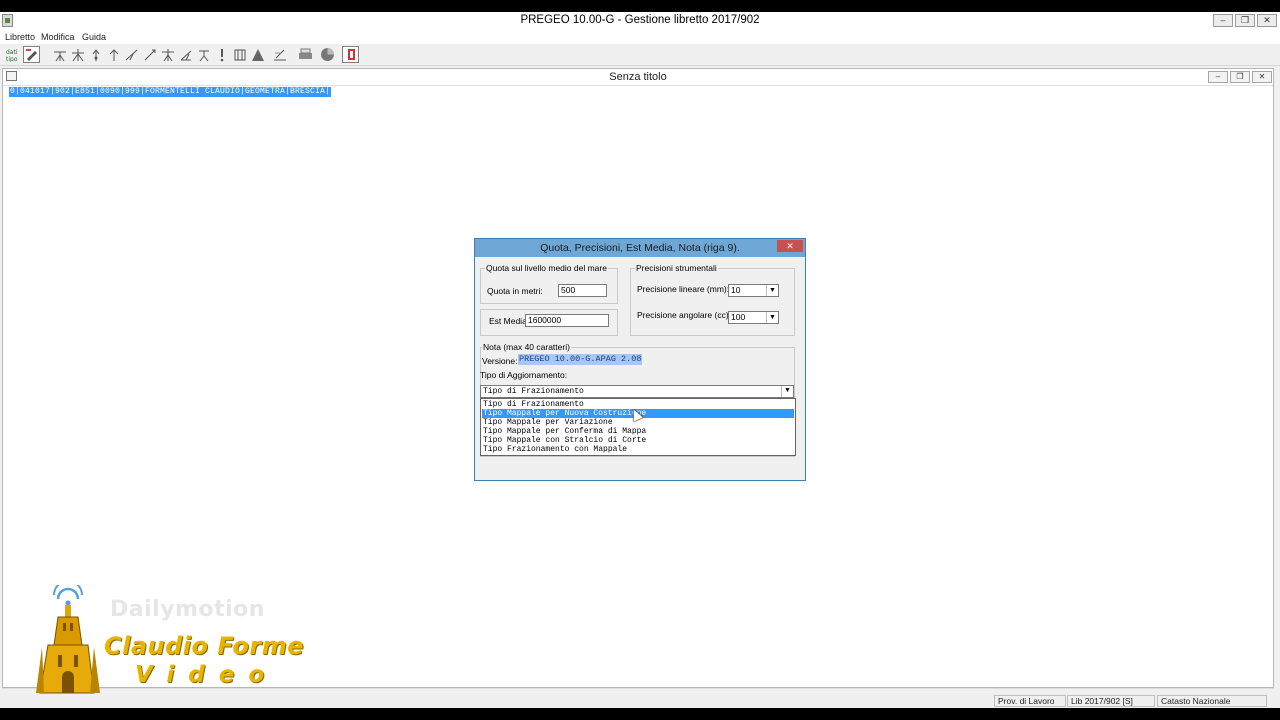 Image resolution: width=1280 pixels, height=720 pixels. Describe the element at coordinates (31, 54) in the screenshot. I see `pen-icon` at that location.